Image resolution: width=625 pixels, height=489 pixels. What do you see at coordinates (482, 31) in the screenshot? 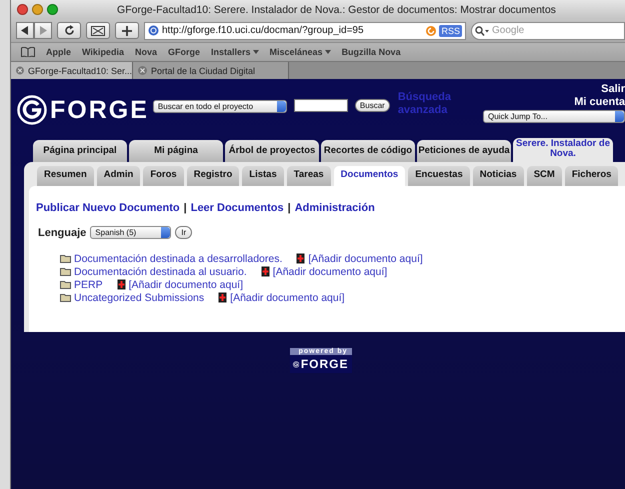
I see `search-icon` at bounding box center [482, 31].